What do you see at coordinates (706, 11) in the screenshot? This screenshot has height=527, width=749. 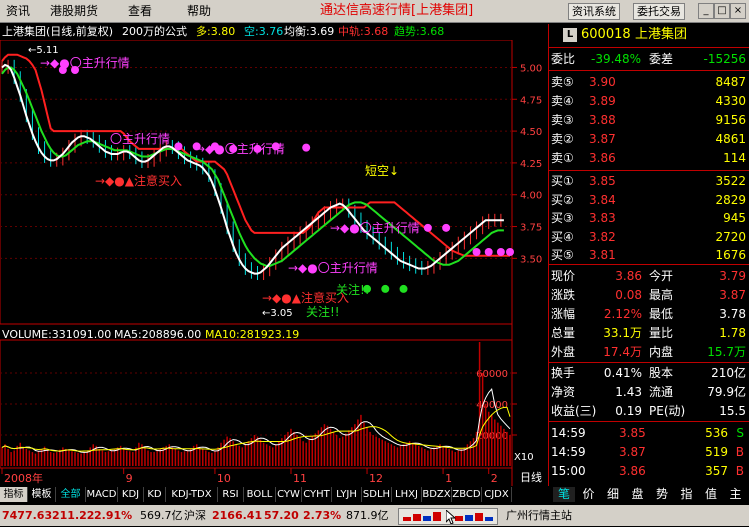 I see `minimize-icon: _` at bounding box center [706, 11].